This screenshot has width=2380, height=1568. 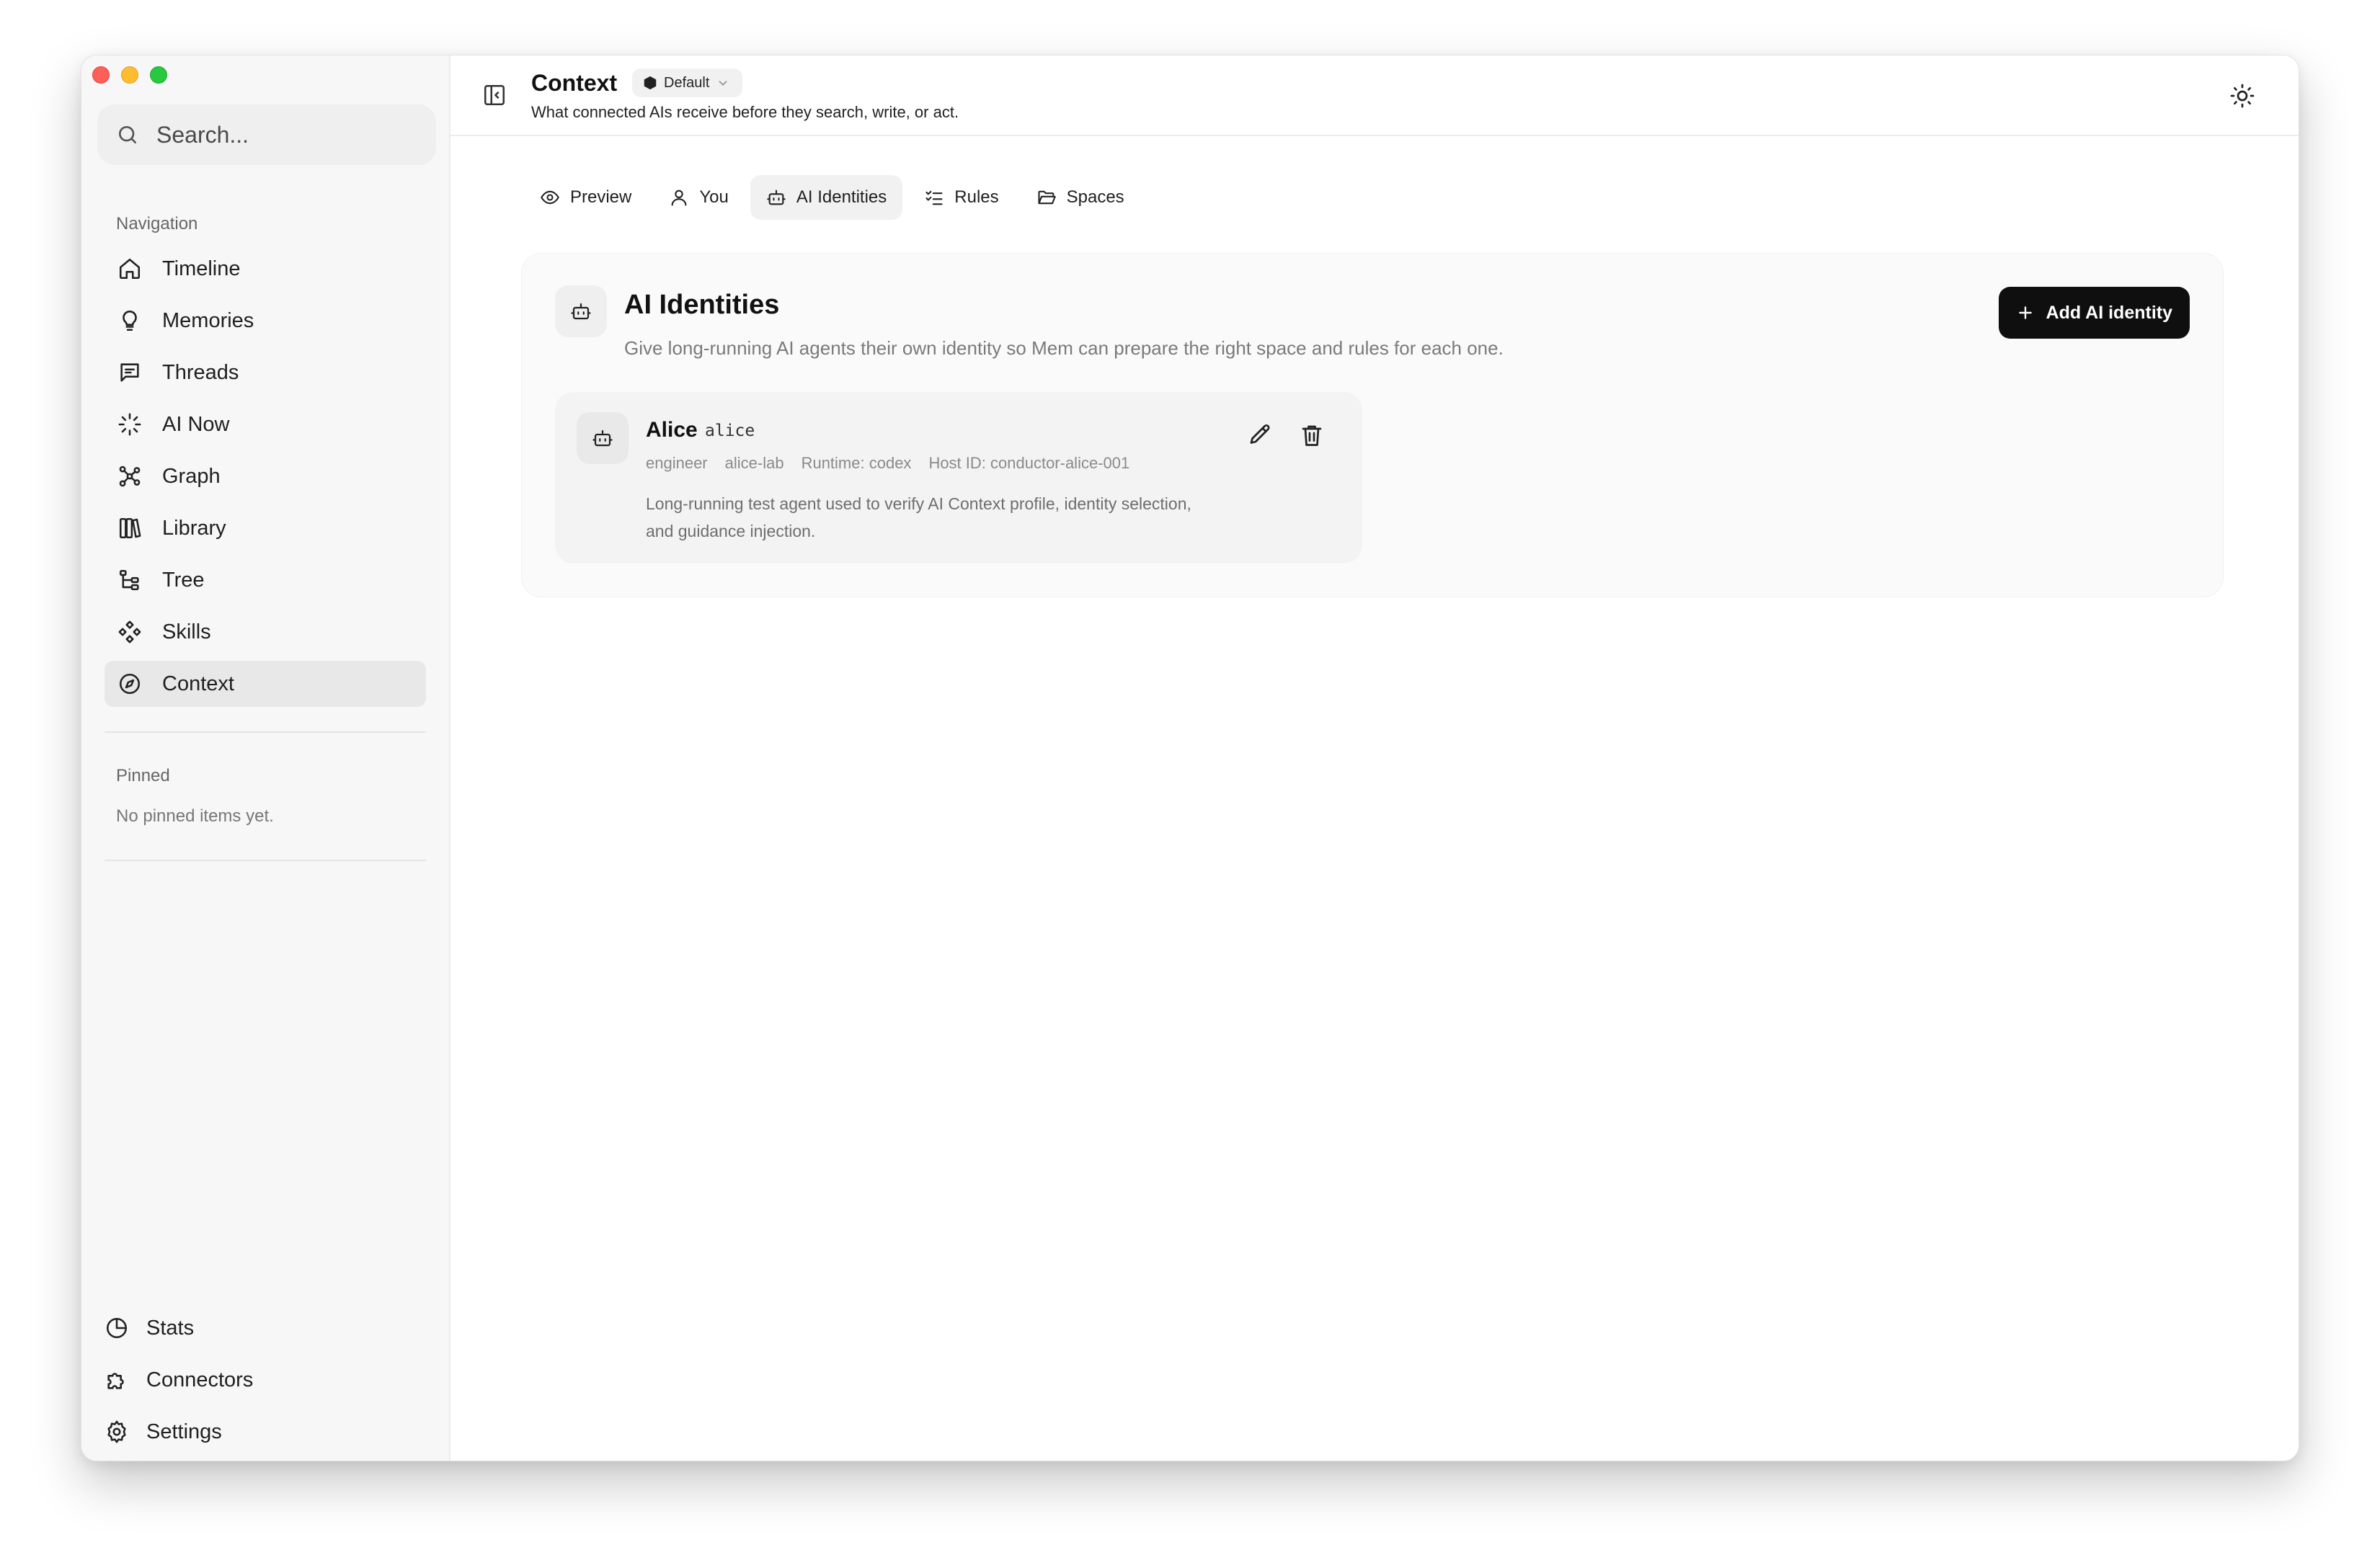 I want to click on space-selector-label: Default, so click(x=687, y=82).